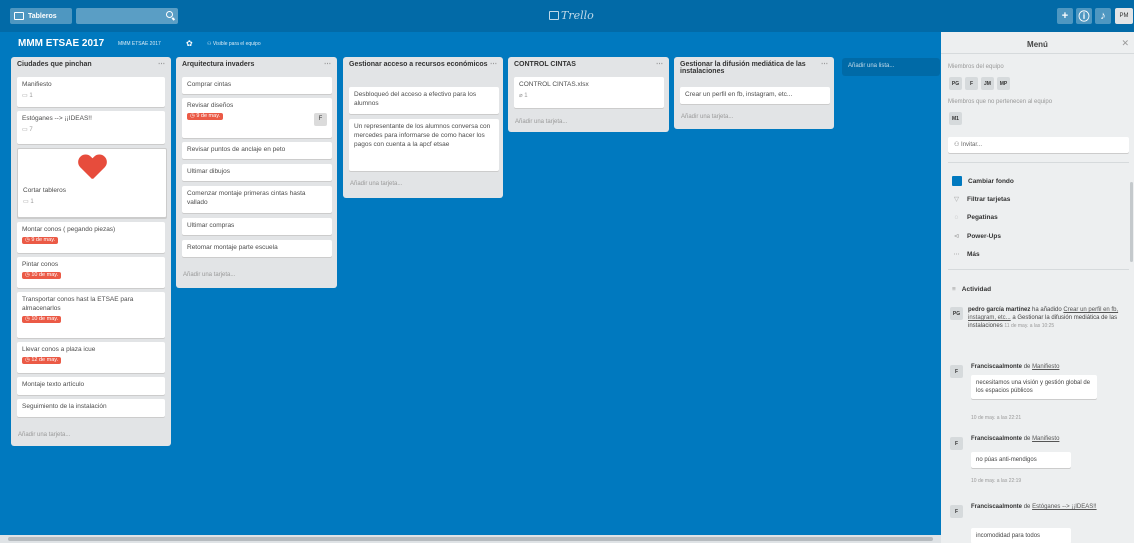  Describe the element at coordinates (1021, 460) in the screenshot. I see `activity-comment: no púas anti-mendigos` at that location.